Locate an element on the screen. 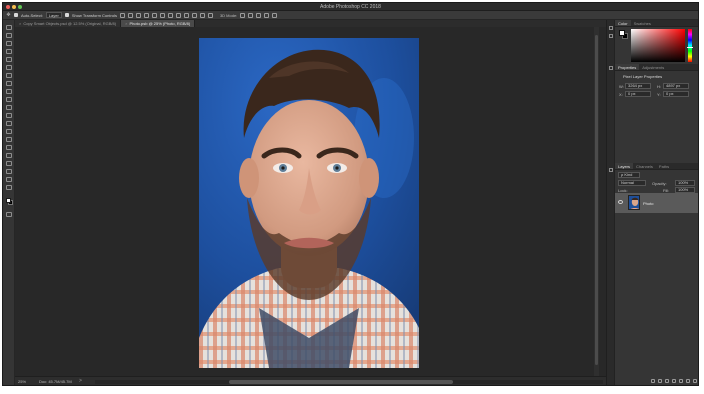  move-tool-icon is located at coordinates (9, 27).